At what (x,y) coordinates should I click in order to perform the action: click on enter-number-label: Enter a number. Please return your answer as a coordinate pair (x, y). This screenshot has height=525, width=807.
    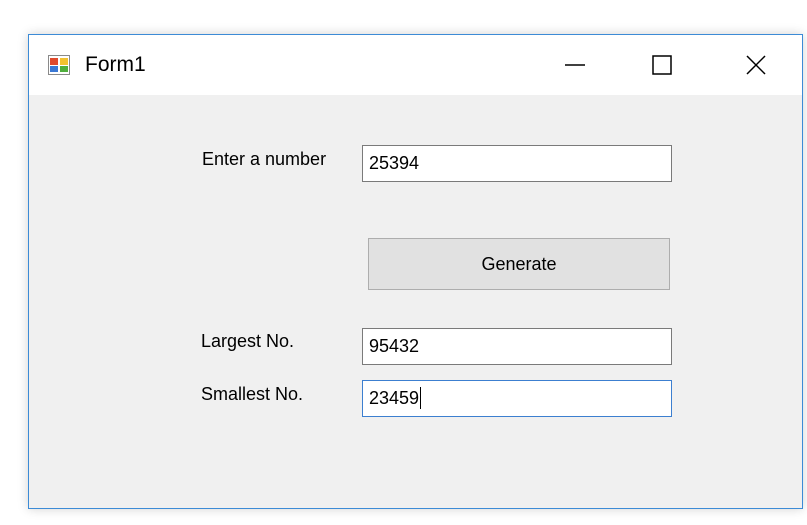
    Looking at the image, I should click on (264, 159).